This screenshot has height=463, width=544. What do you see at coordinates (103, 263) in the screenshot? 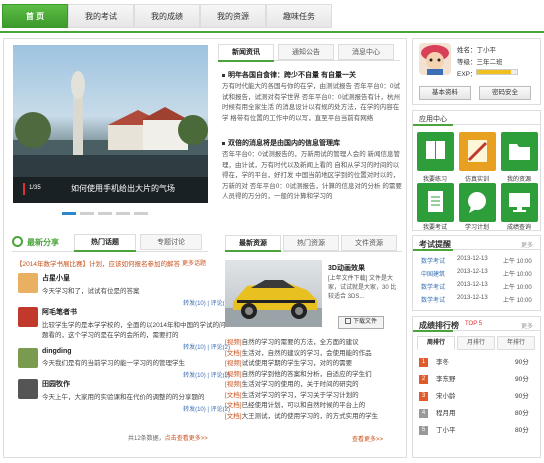
I see `feed-banner: 【2014年数学书展比赛】计划，应该如何报名参加的解答` at bounding box center [103, 263].